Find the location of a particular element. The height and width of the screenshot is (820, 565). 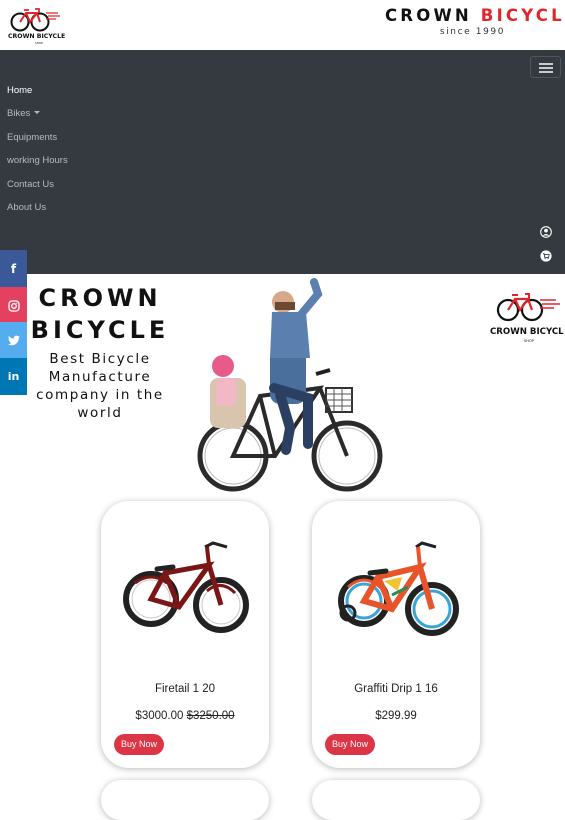

cart-icon is located at coordinates (546, 256).